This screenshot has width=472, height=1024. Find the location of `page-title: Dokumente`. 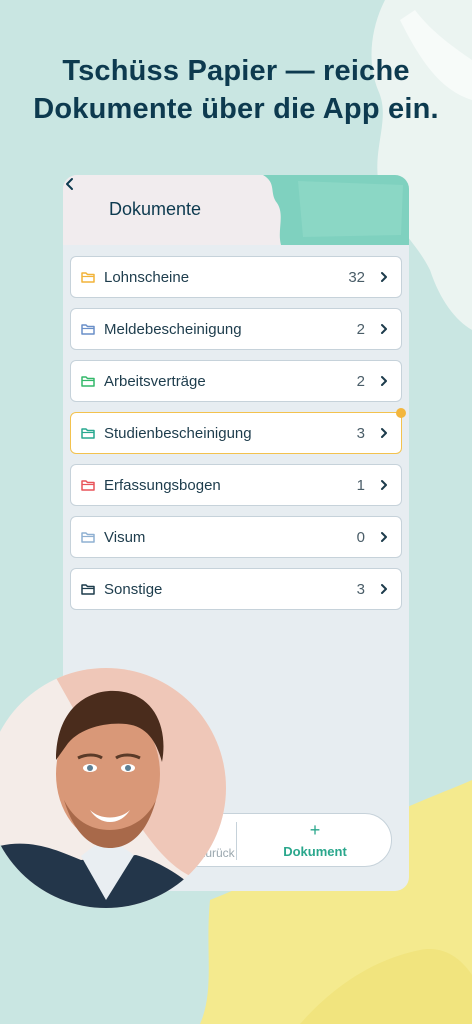

page-title: Dokumente is located at coordinates (155, 209).